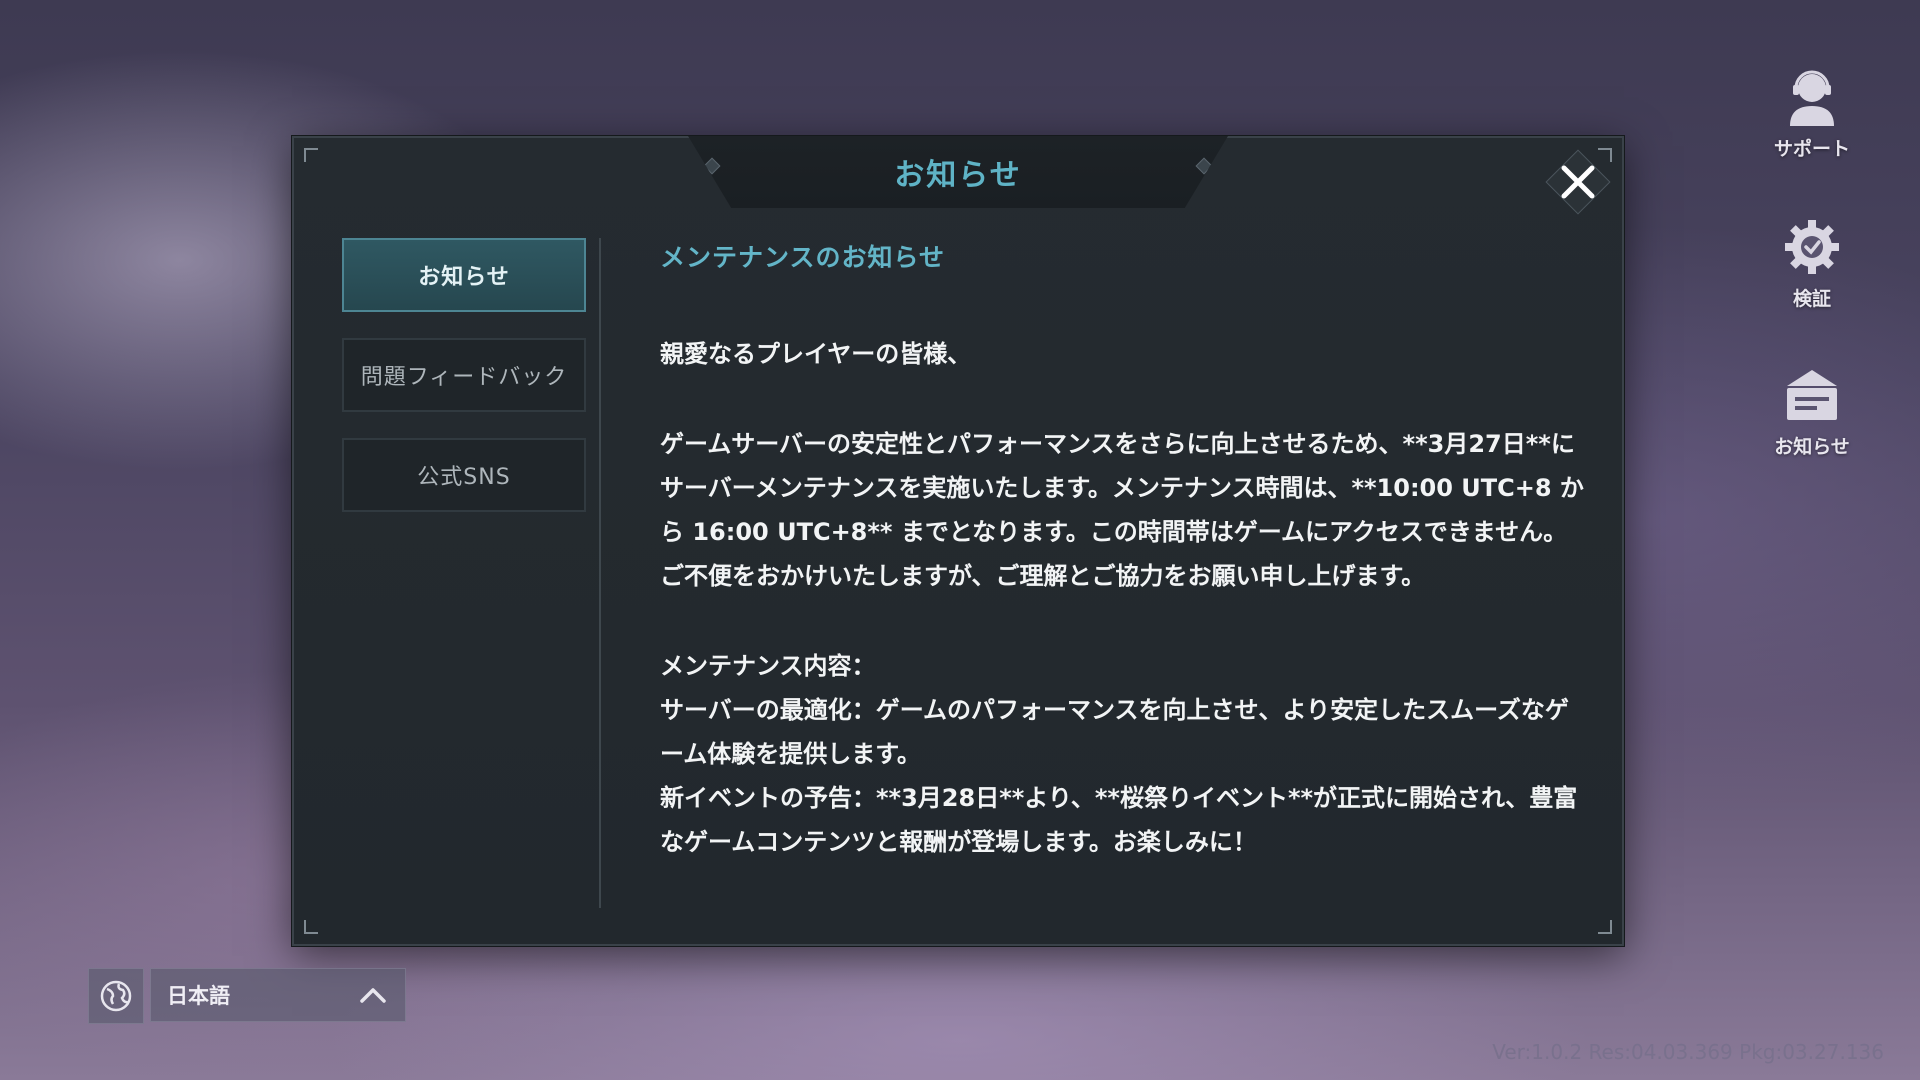 The image size is (1920, 1080). I want to click on close-icon, so click(1578, 182).